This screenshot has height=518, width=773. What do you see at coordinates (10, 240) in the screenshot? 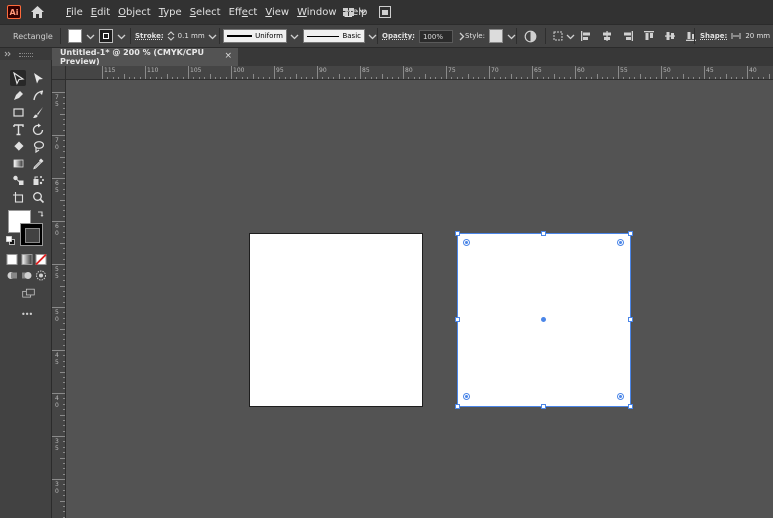
I see `default-colors-icon` at bounding box center [10, 240].